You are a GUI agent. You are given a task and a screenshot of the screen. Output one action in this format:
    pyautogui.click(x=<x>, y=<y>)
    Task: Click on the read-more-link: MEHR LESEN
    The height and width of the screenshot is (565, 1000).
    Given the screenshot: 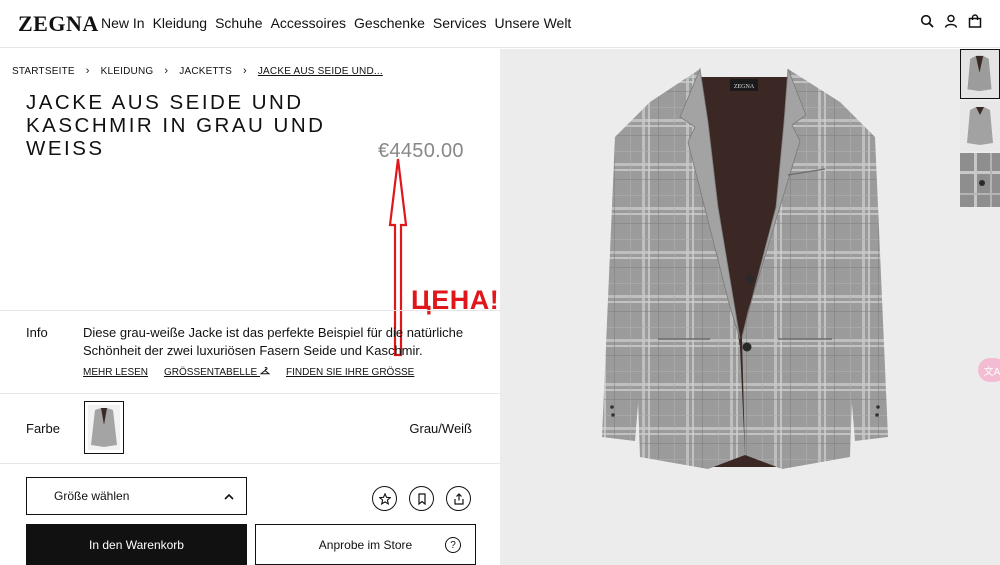 What is the action you would take?
    pyautogui.click(x=115, y=372)
    